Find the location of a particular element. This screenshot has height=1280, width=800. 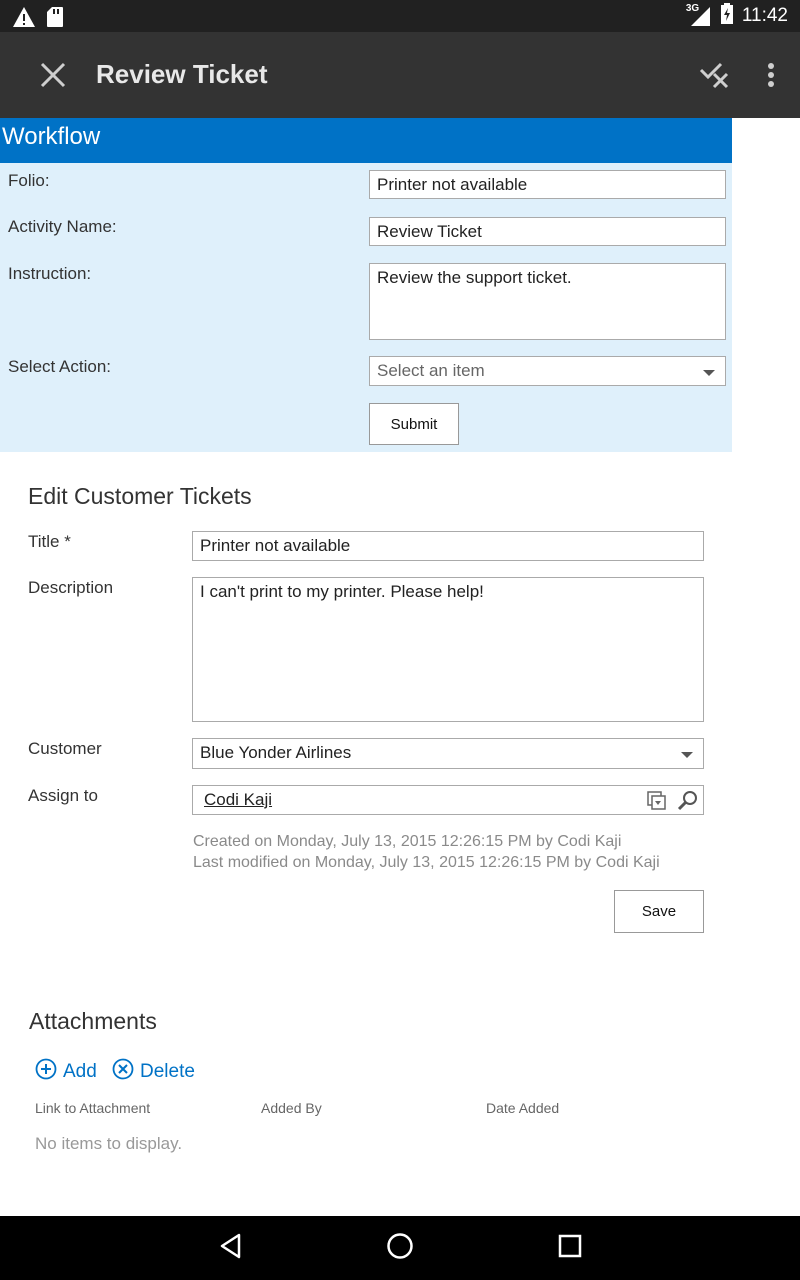

back-button is located at coordinates (231, 1248).